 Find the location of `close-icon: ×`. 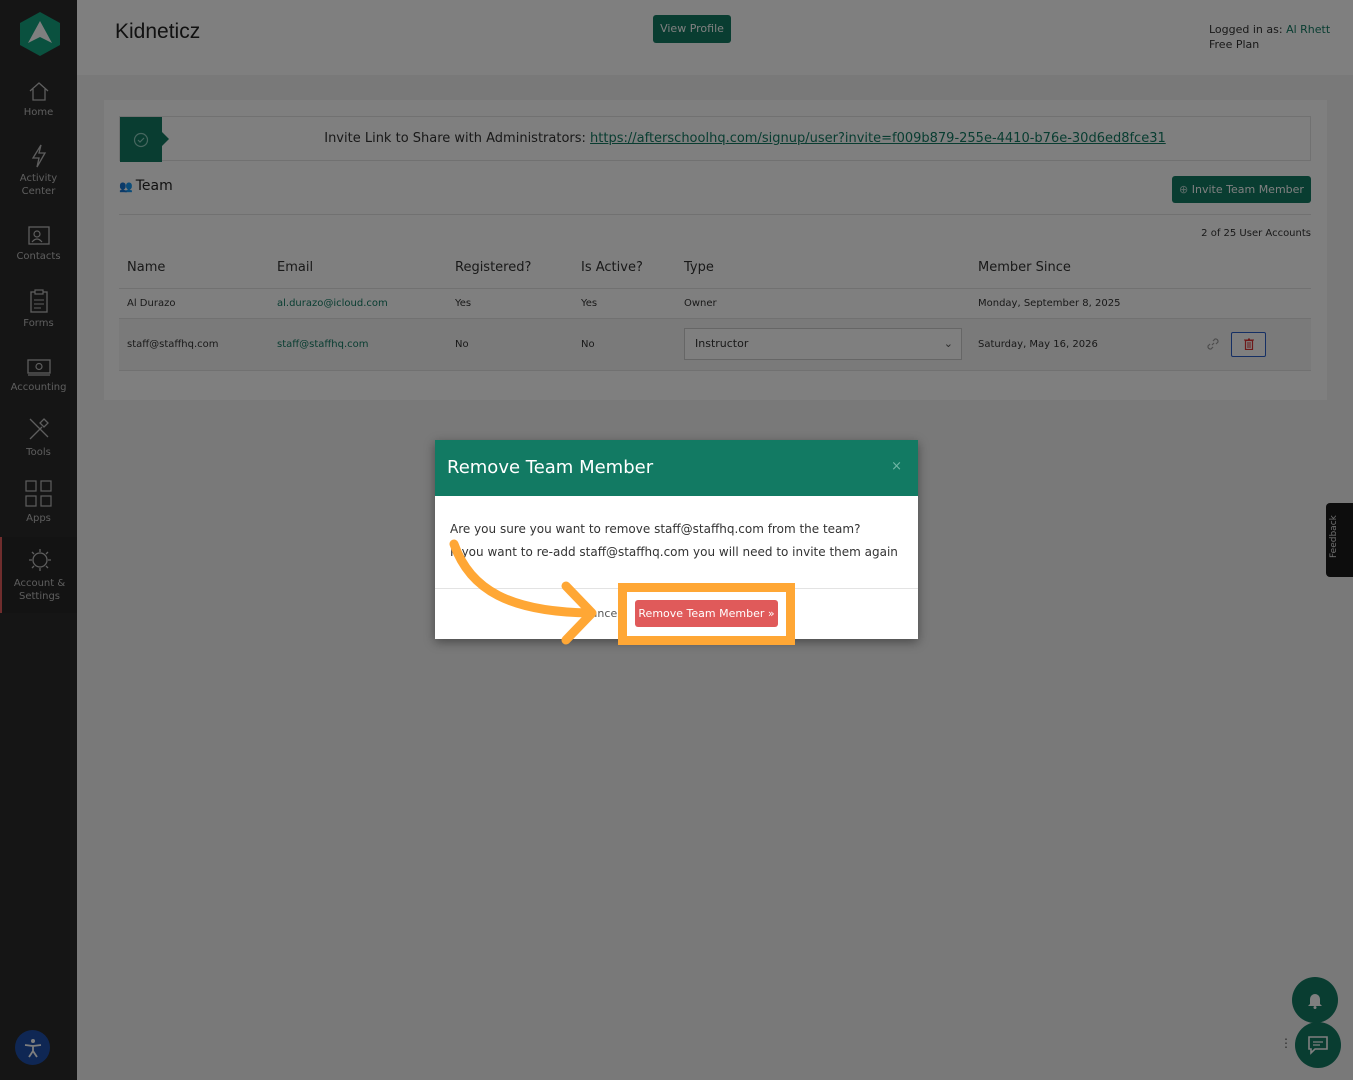

close-icon: × is located at coordinates (896, 466).